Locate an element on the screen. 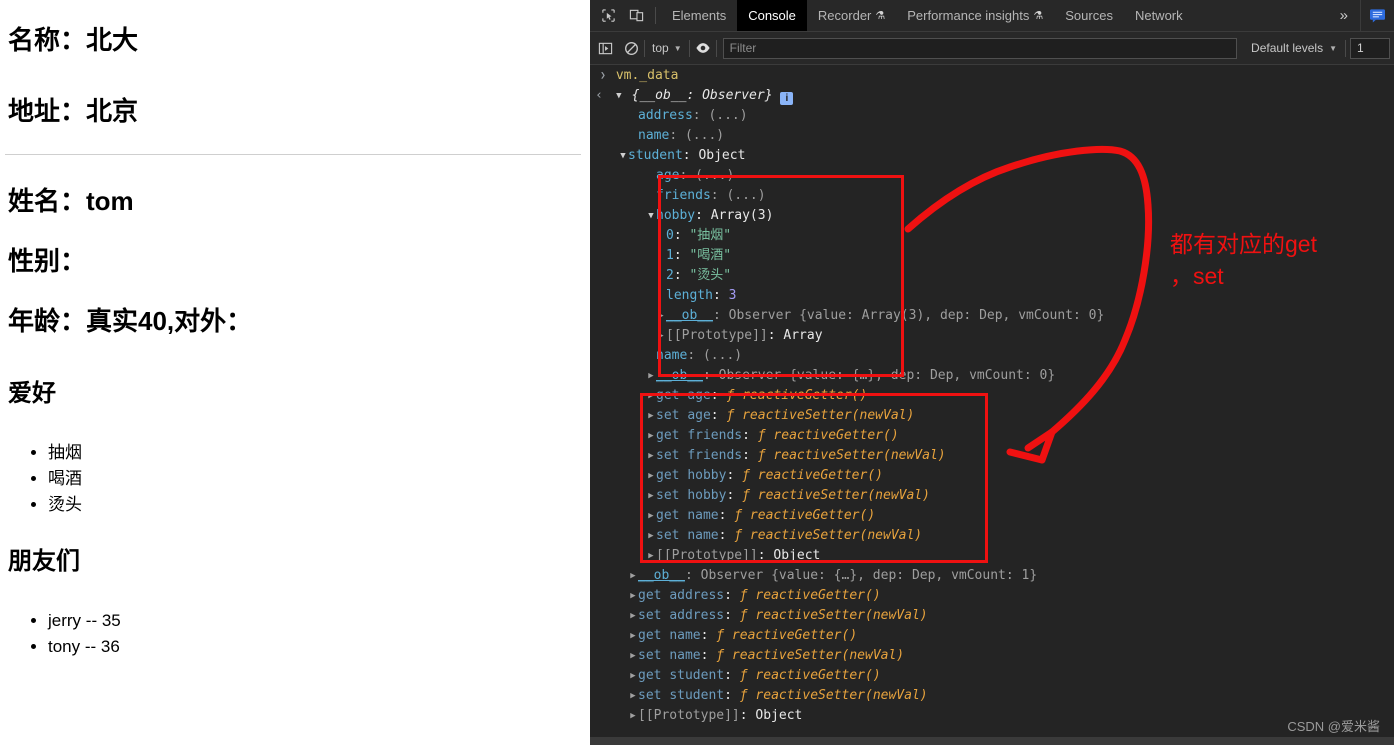  console-prop-prototype-student: ▶ [[Prototype]]: Object is located at coordinates (992, 556).